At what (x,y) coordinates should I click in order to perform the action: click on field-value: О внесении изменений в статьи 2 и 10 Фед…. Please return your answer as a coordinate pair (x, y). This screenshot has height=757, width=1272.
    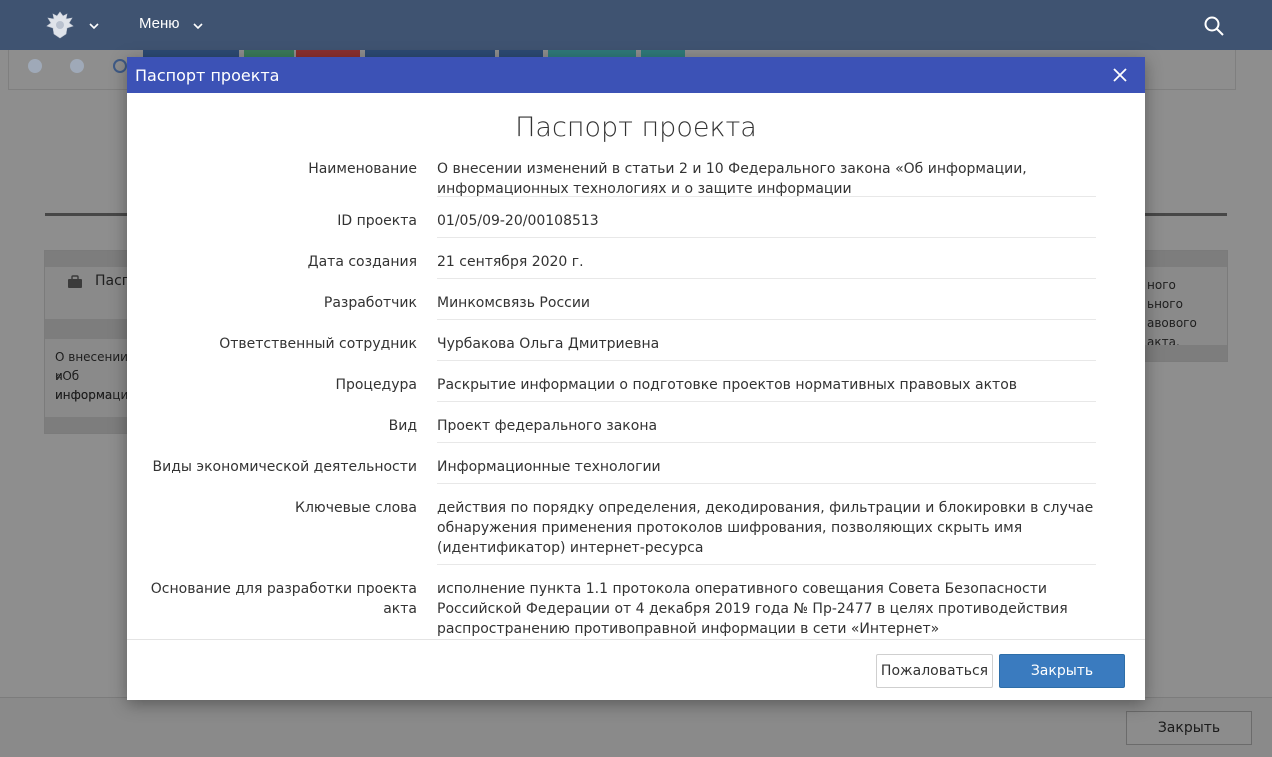
    Looking at the image, I should click on (766, 176).